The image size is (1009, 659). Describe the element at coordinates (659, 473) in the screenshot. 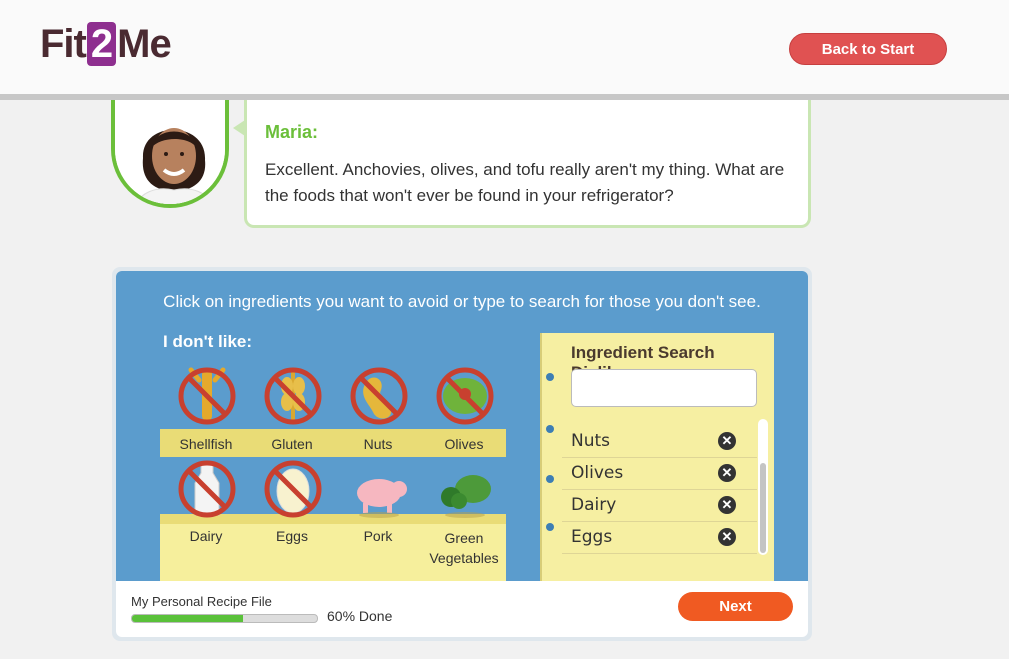

I see `dislike-list-item: Olives ✕` at that location.